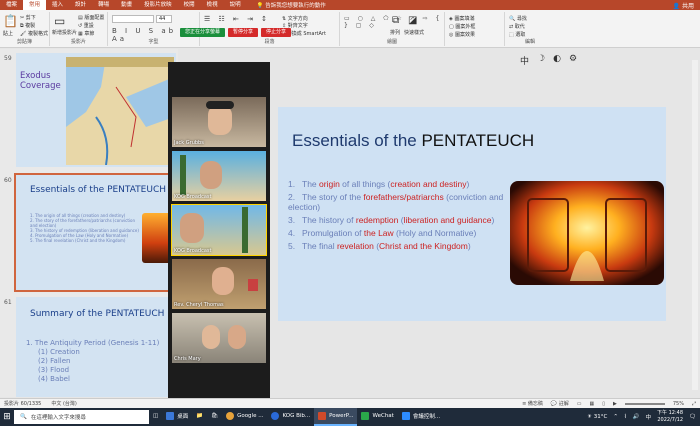 The height and width of the screenshot is (426, 700). Describe the element at coordinates (615, 417) in the screenshot. I see `chevron-up-icon: ⌃` at that location.